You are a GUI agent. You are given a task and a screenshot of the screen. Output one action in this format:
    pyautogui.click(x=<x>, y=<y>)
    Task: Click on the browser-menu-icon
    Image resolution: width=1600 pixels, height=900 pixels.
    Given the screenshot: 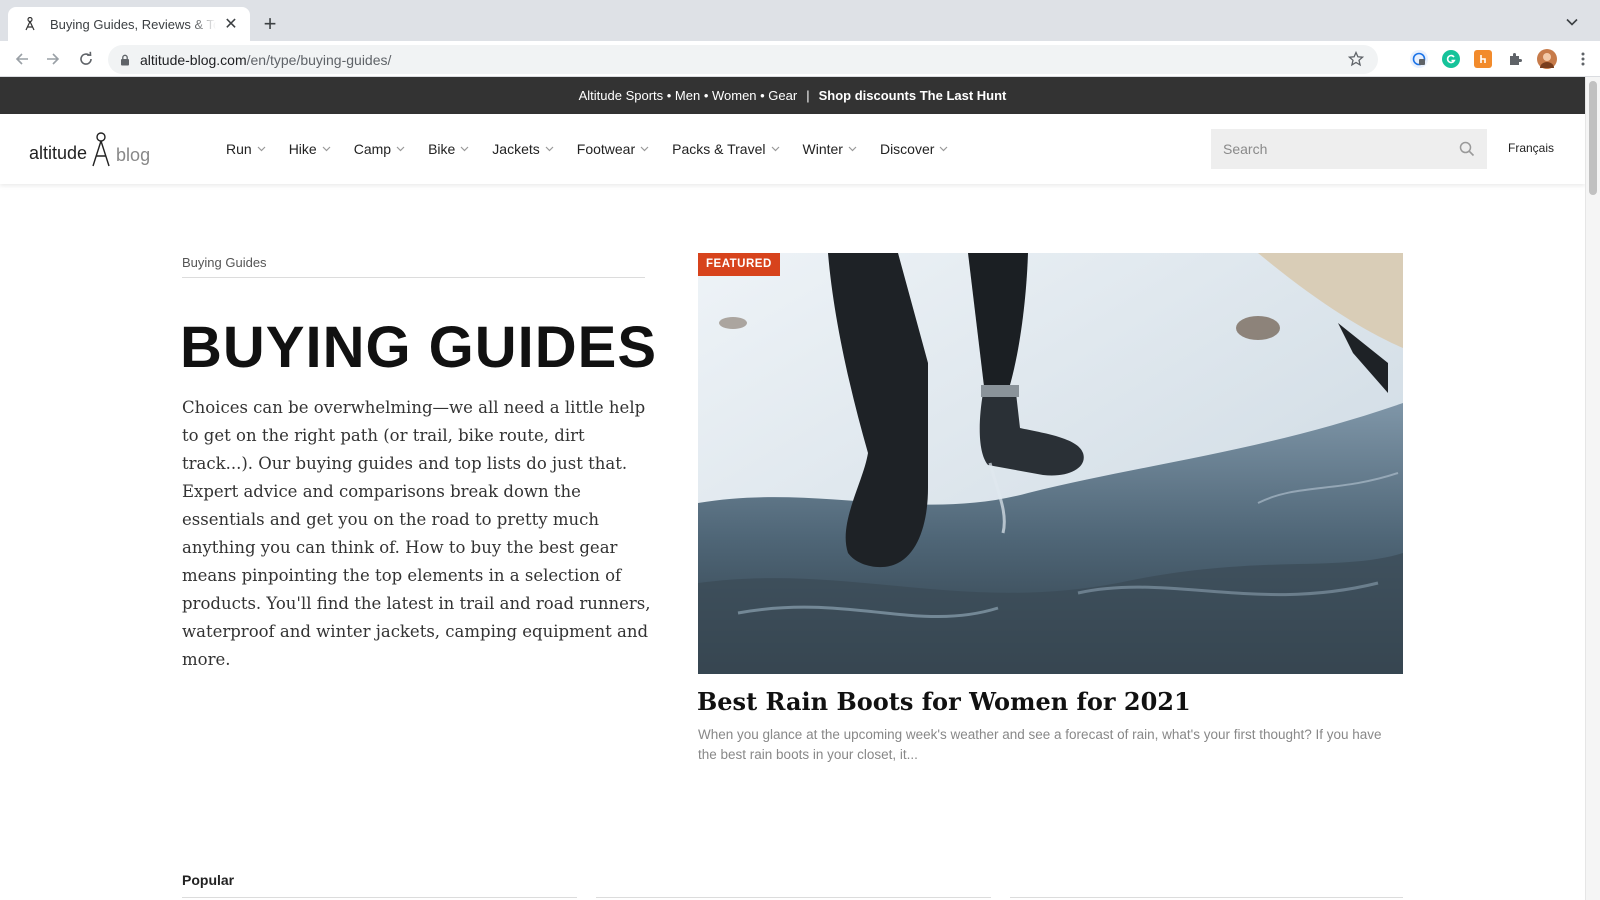 What is the action you would take?
    pyautogui.click(x=1583, y=59)
    